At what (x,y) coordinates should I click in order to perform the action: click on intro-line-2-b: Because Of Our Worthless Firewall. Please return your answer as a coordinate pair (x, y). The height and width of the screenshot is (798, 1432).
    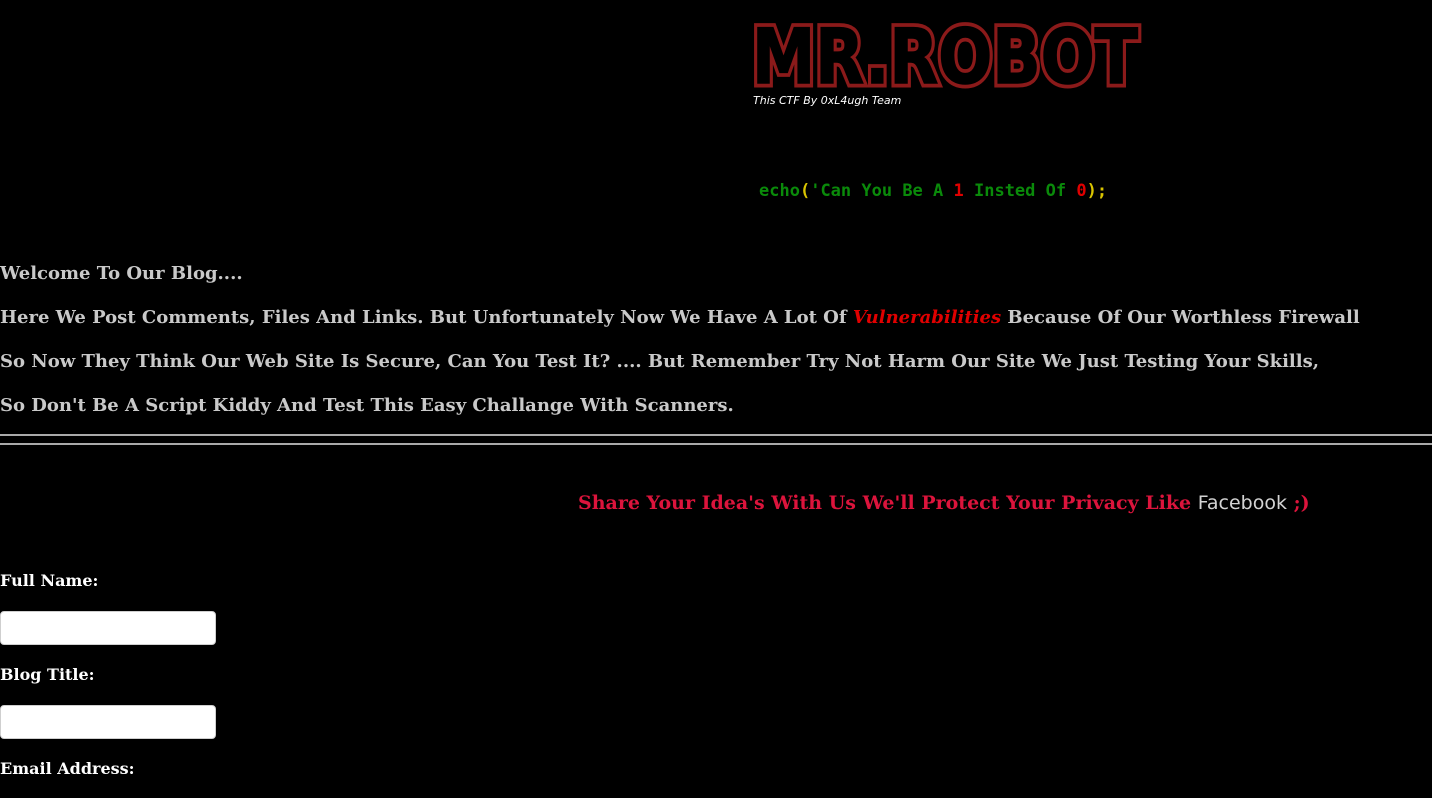
    Looking at the image, I should click on (1180, 317).